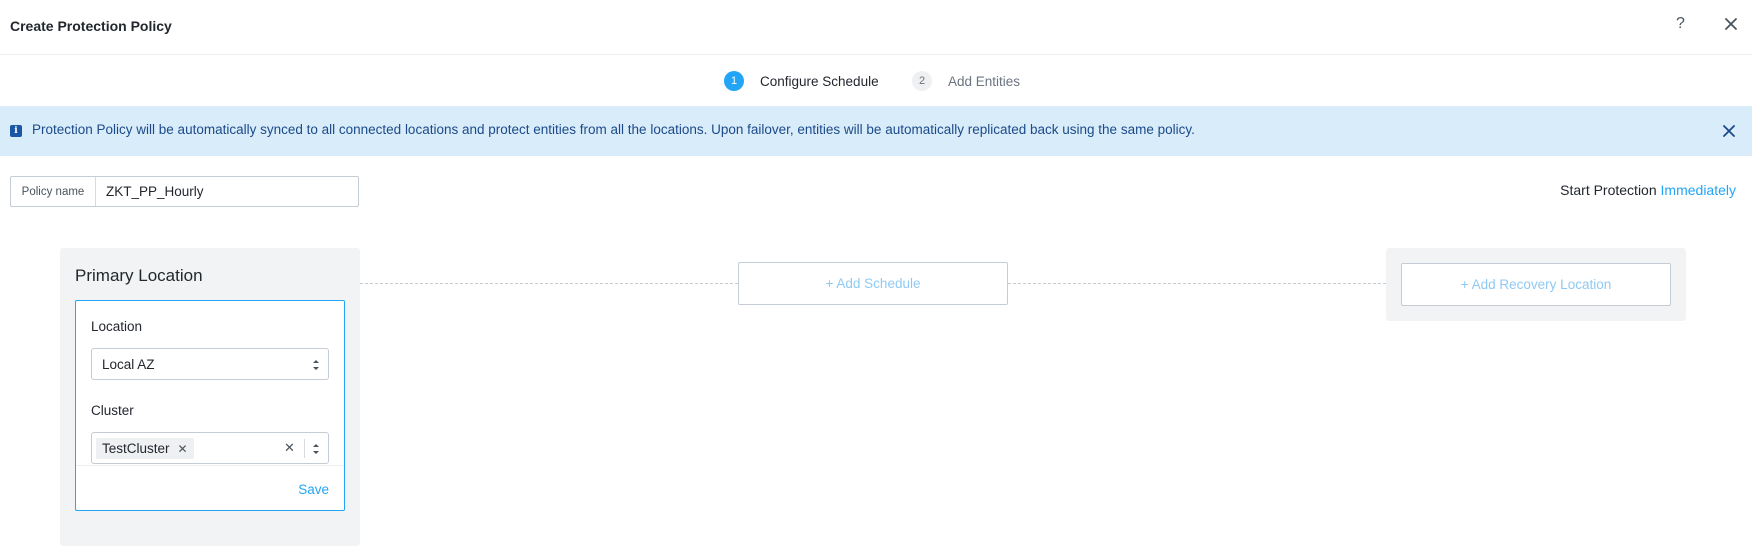 Image resolution: width=1752 pixels, height=550 pixels. Describe the element at coordinates (16, 131) in the screenshot. I see `info-icon: i` at that location.